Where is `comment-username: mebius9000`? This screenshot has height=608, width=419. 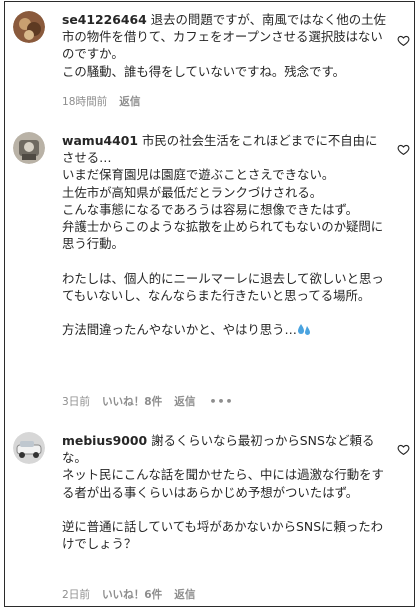 comment-username: mebius9000 is located at coordinates (104, 440).